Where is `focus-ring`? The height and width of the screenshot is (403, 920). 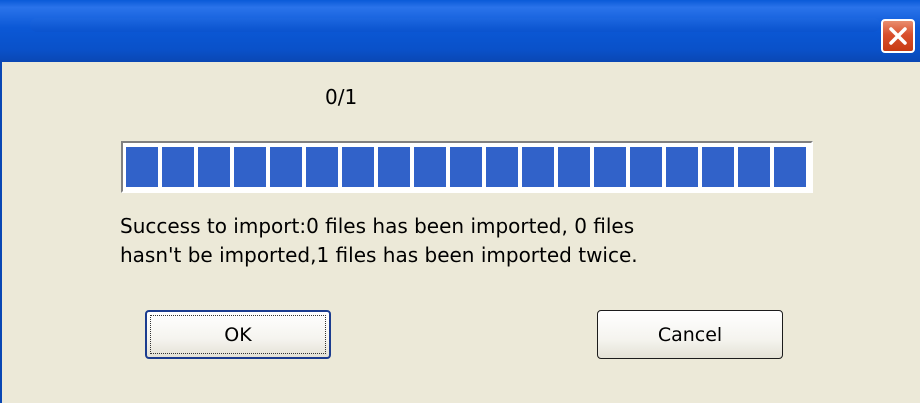
focus-ring is located at coordinates (238, 334).